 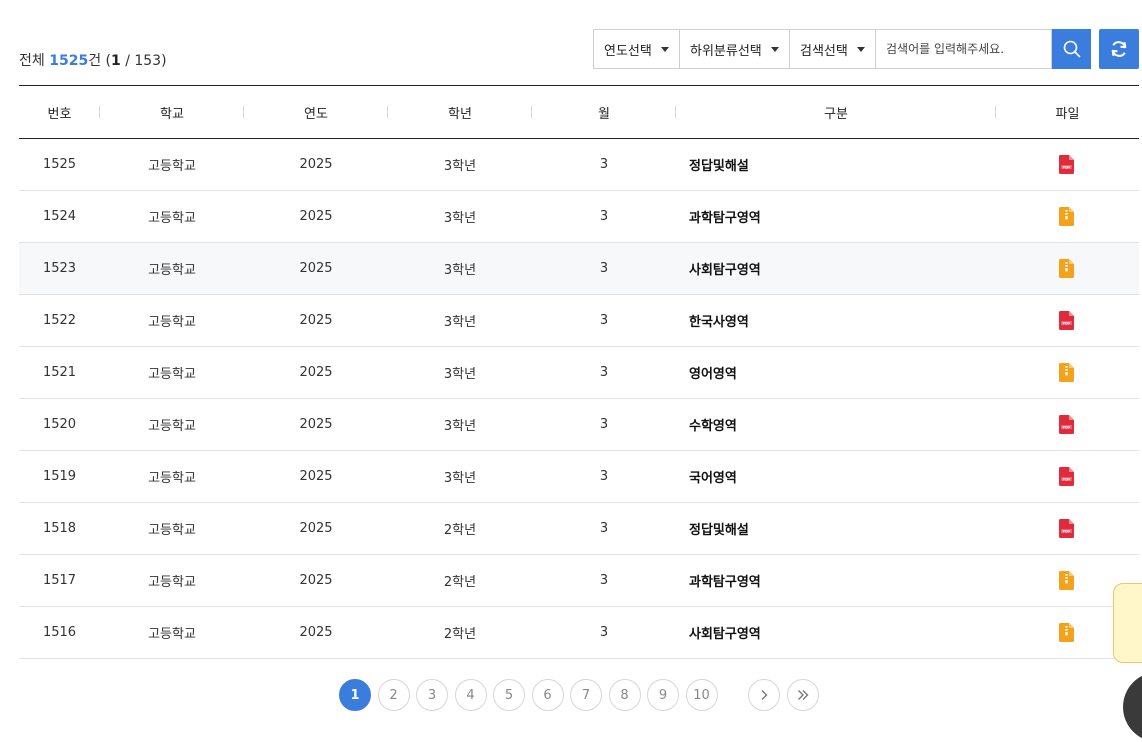 What do you see at coordinates (1127, 623) in the screenshot?
I see `floating-banner` at bounding box center [1127, 623].